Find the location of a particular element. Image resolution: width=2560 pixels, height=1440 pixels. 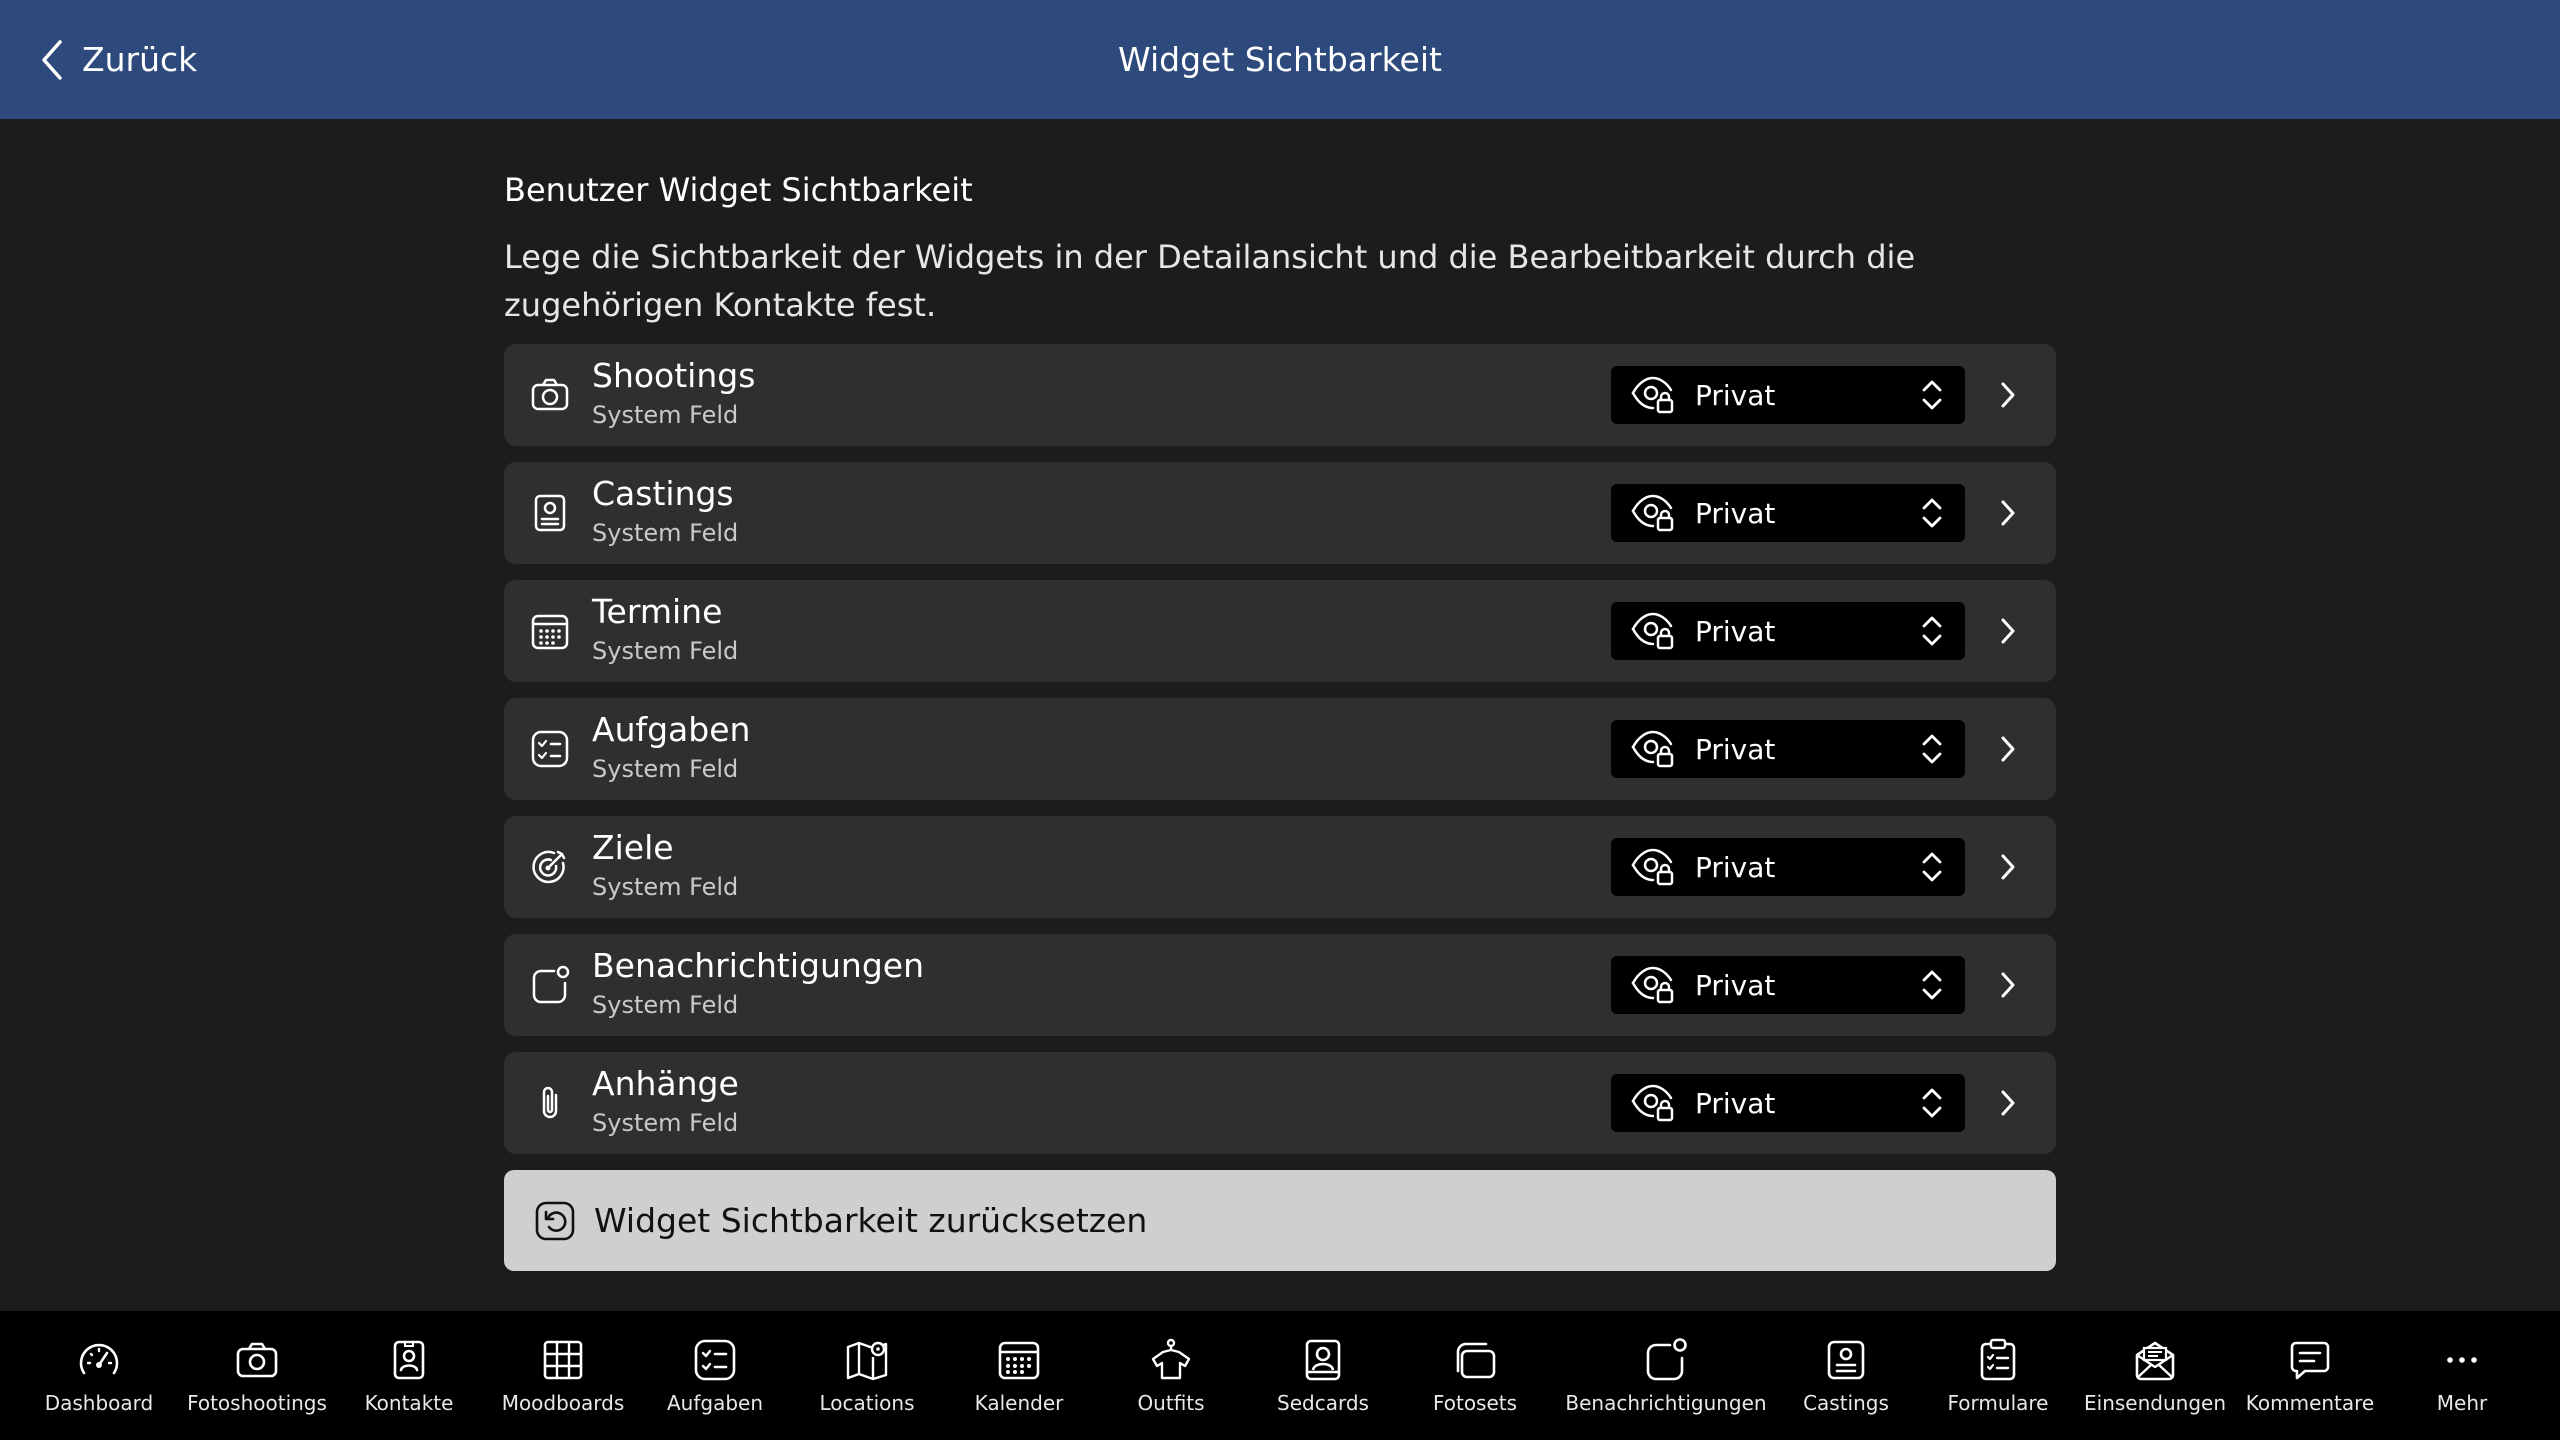

tab-sedcards: Sedcards is located at coordinates (1323, 1375).